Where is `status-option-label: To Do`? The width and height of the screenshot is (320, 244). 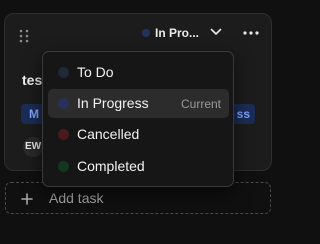 status-option-label: To Do is located at coordinates (95, 72).